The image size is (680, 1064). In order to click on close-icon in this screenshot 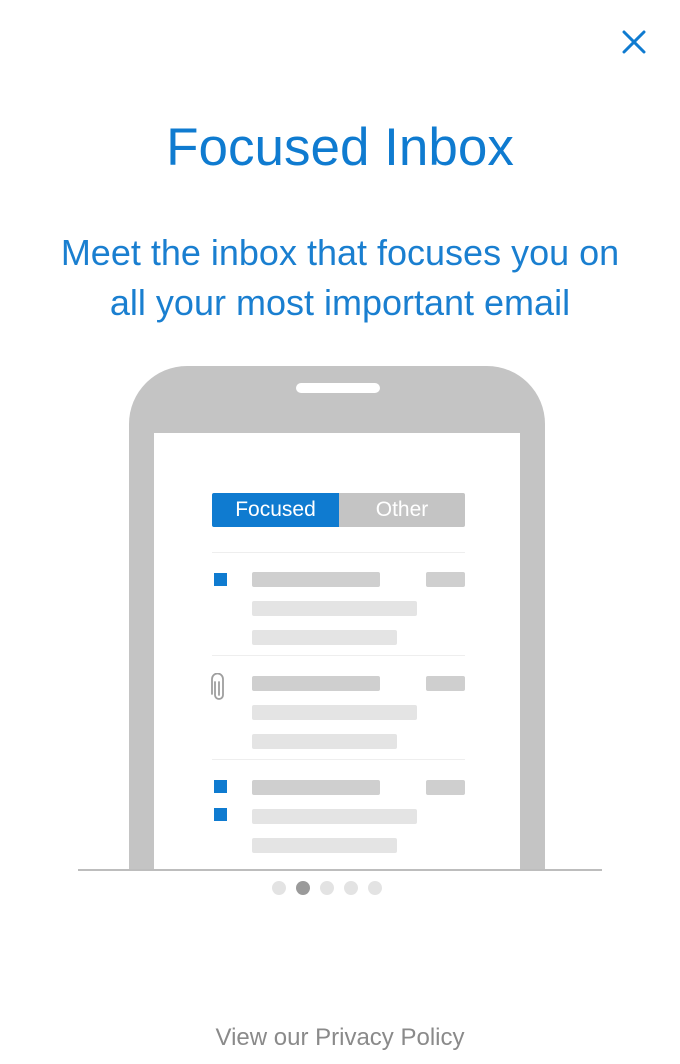, I will do `click(634, 42)`.